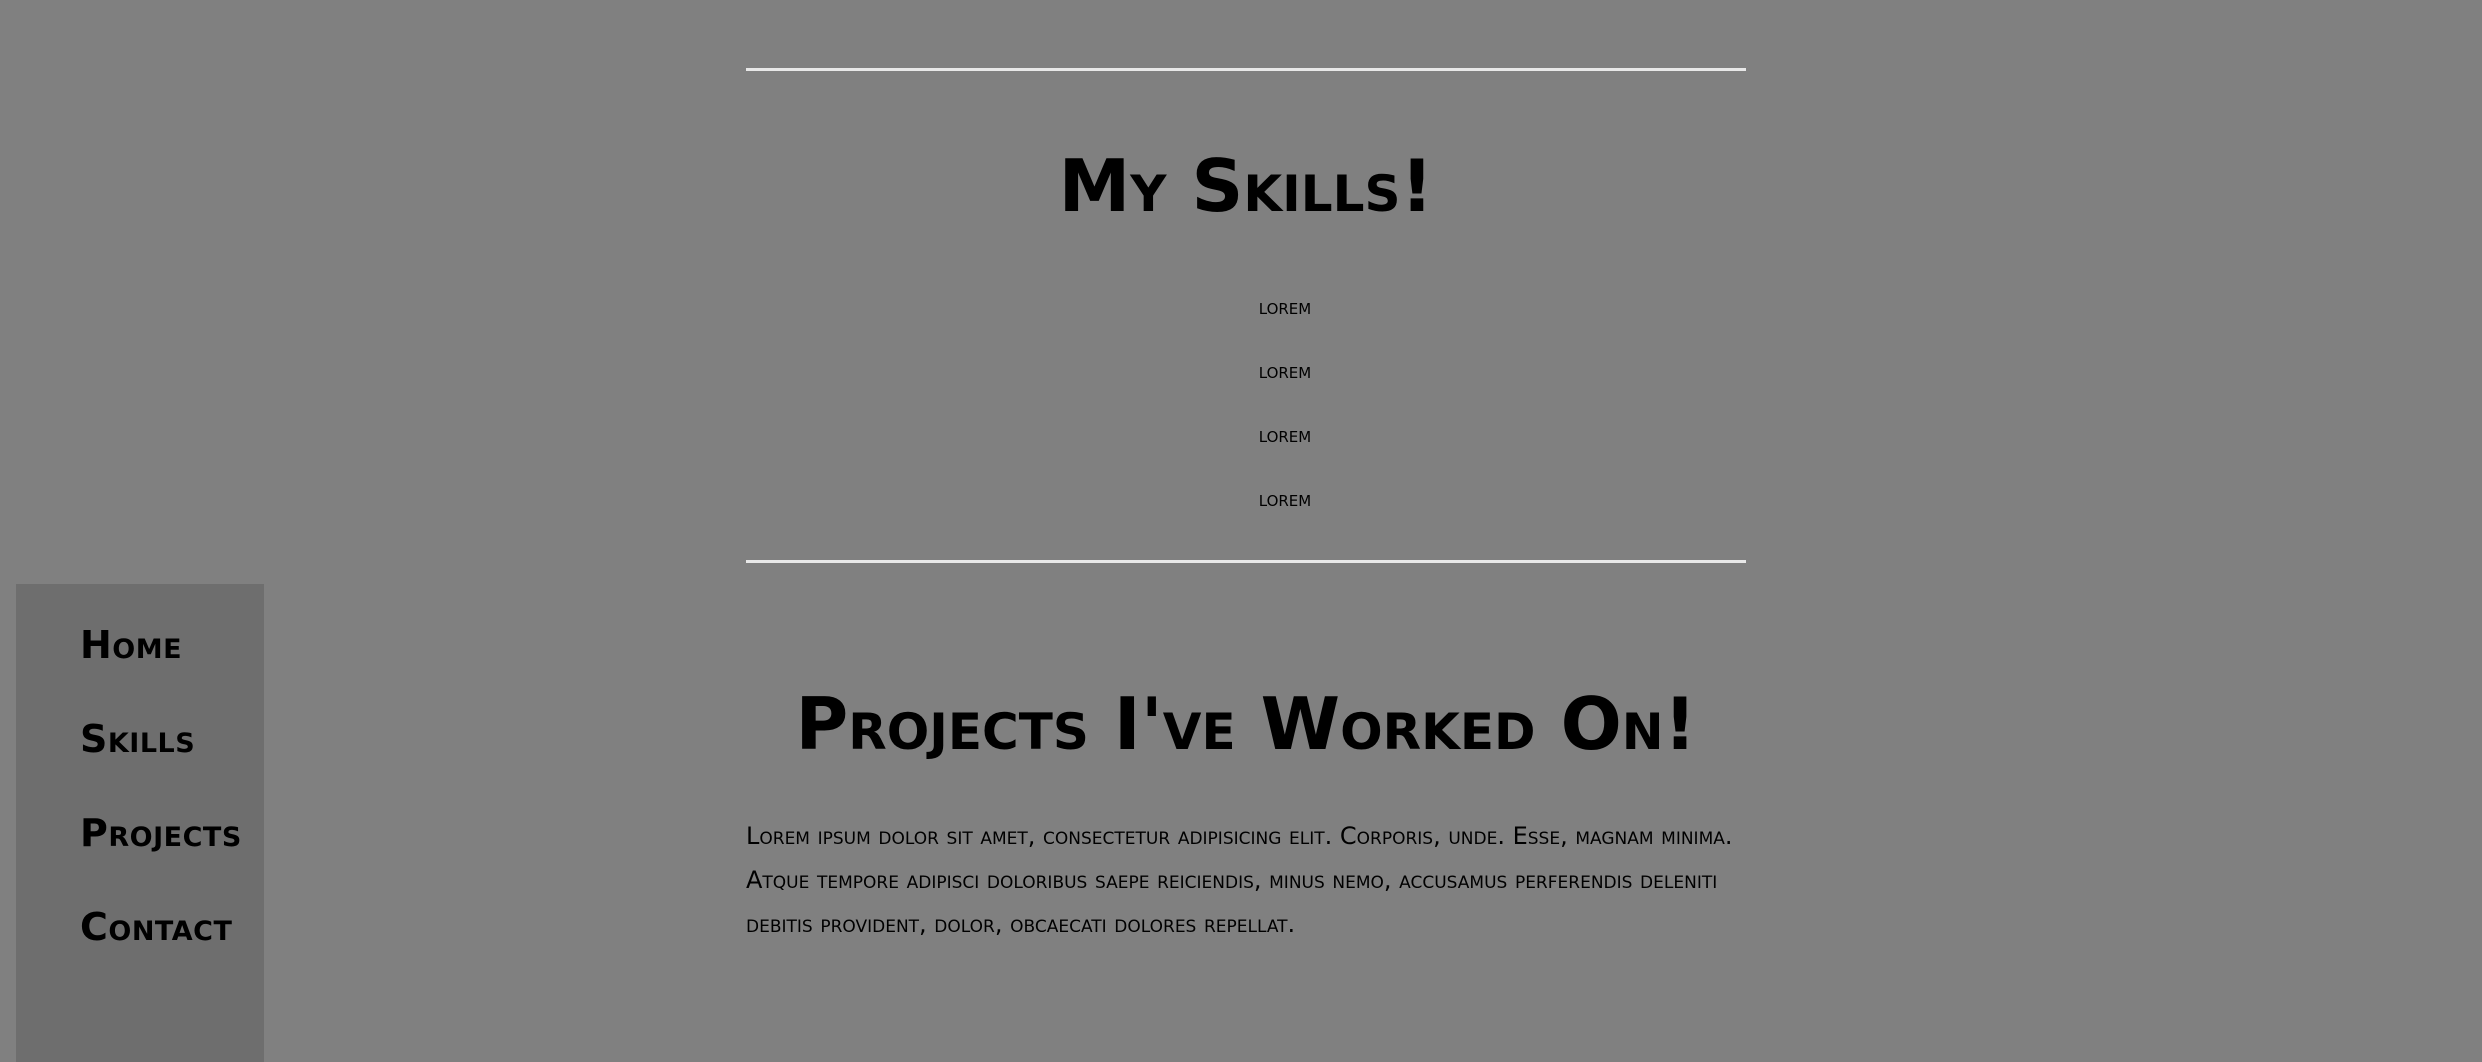 This screenshot has height=1062, width=2482. I want to click on nav-item-skills: Skills, so click(137, 739).